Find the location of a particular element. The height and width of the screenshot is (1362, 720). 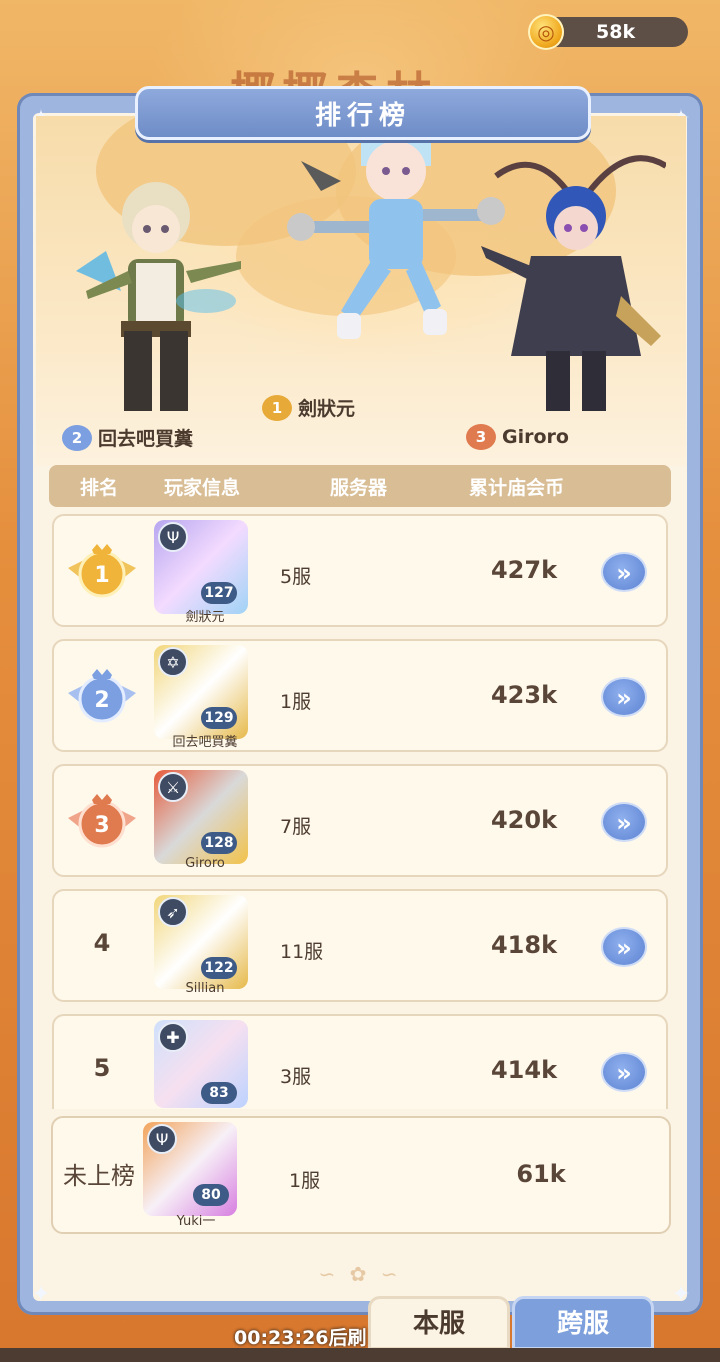

cross-class-icon: ✚ is located at coordinates (173, 1037).